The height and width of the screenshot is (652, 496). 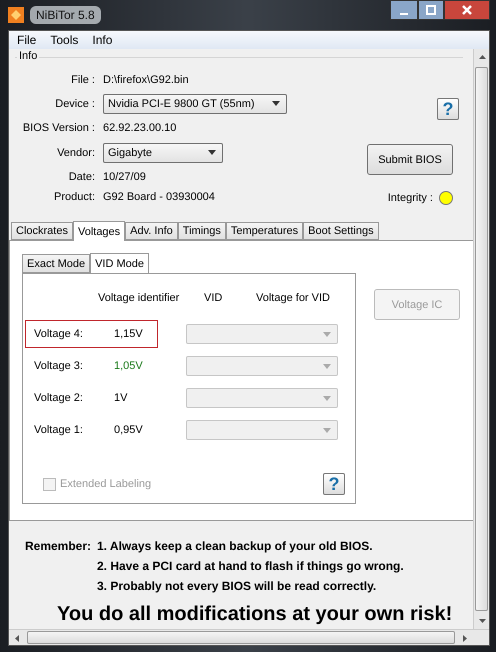 I want to click on minimize-icon, so click(x=404, y=14).